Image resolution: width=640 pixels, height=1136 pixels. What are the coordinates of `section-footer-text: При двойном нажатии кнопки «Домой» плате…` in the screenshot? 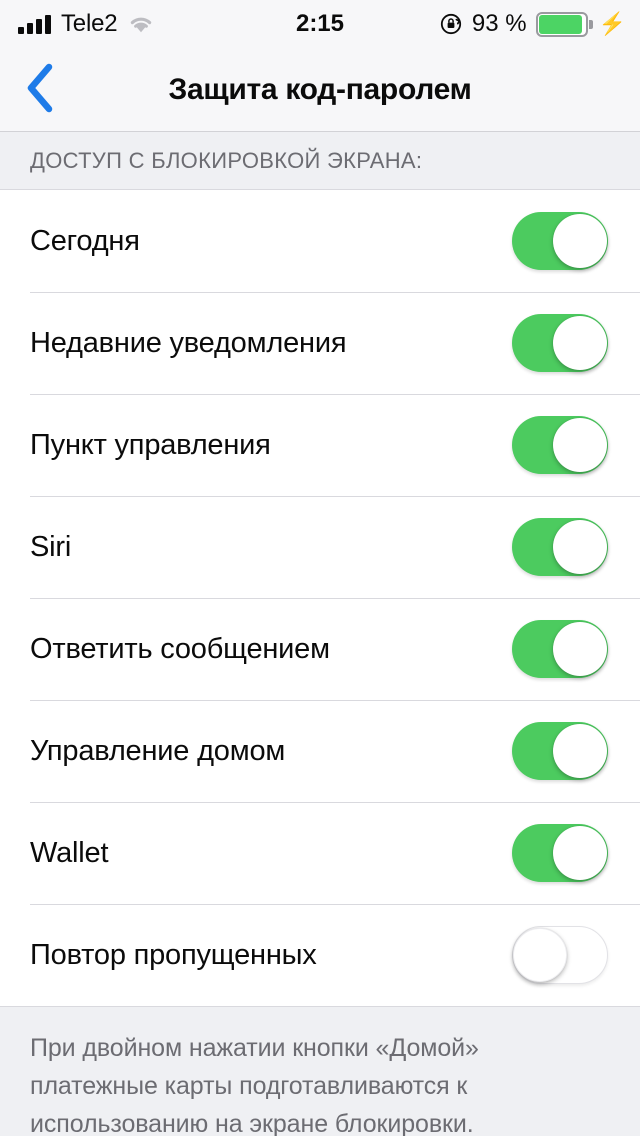 It's located at (254, 1085).